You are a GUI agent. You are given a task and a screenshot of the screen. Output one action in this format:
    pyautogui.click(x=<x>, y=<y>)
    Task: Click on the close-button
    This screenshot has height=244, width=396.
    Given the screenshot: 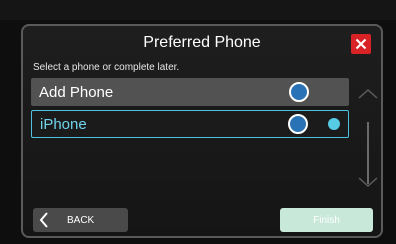 What is the action you would take?
    pyautogui.click(x=361, y=44)
    